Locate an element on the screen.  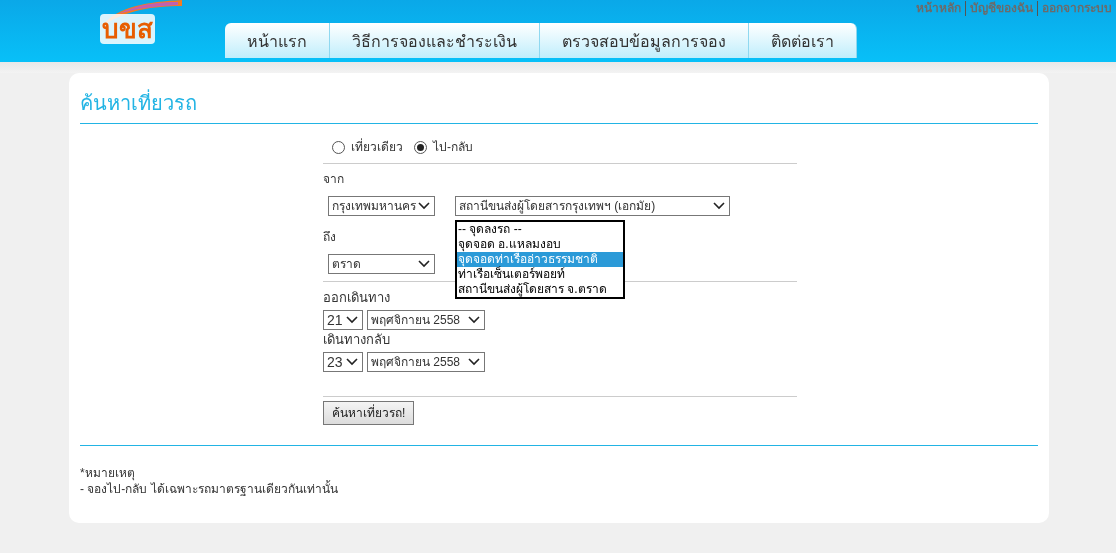
field-label: ถึง is located at coordinates (329, 236).